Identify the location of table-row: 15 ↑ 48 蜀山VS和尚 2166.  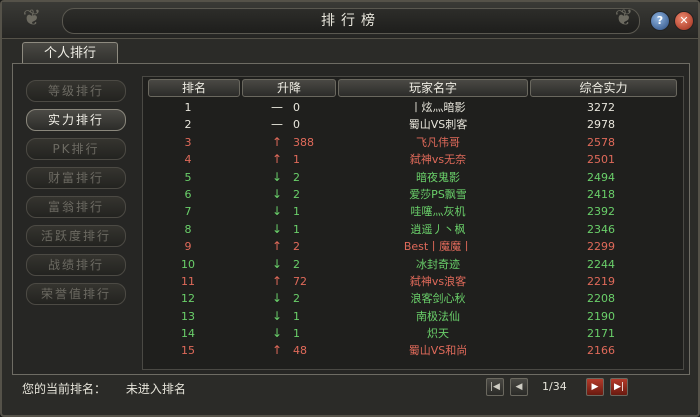
(413, 350).